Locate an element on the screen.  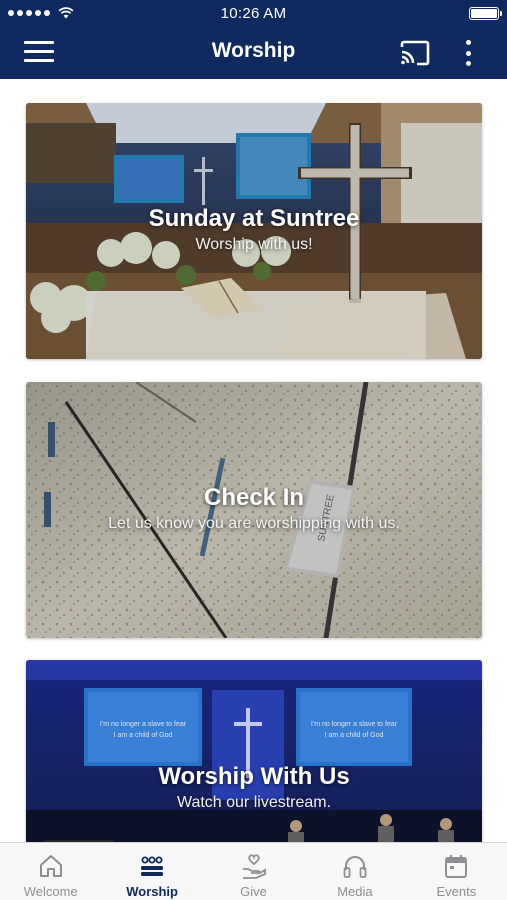
card-text: Worship With Us Watch our livestream. is located at coordinates (254, 787).